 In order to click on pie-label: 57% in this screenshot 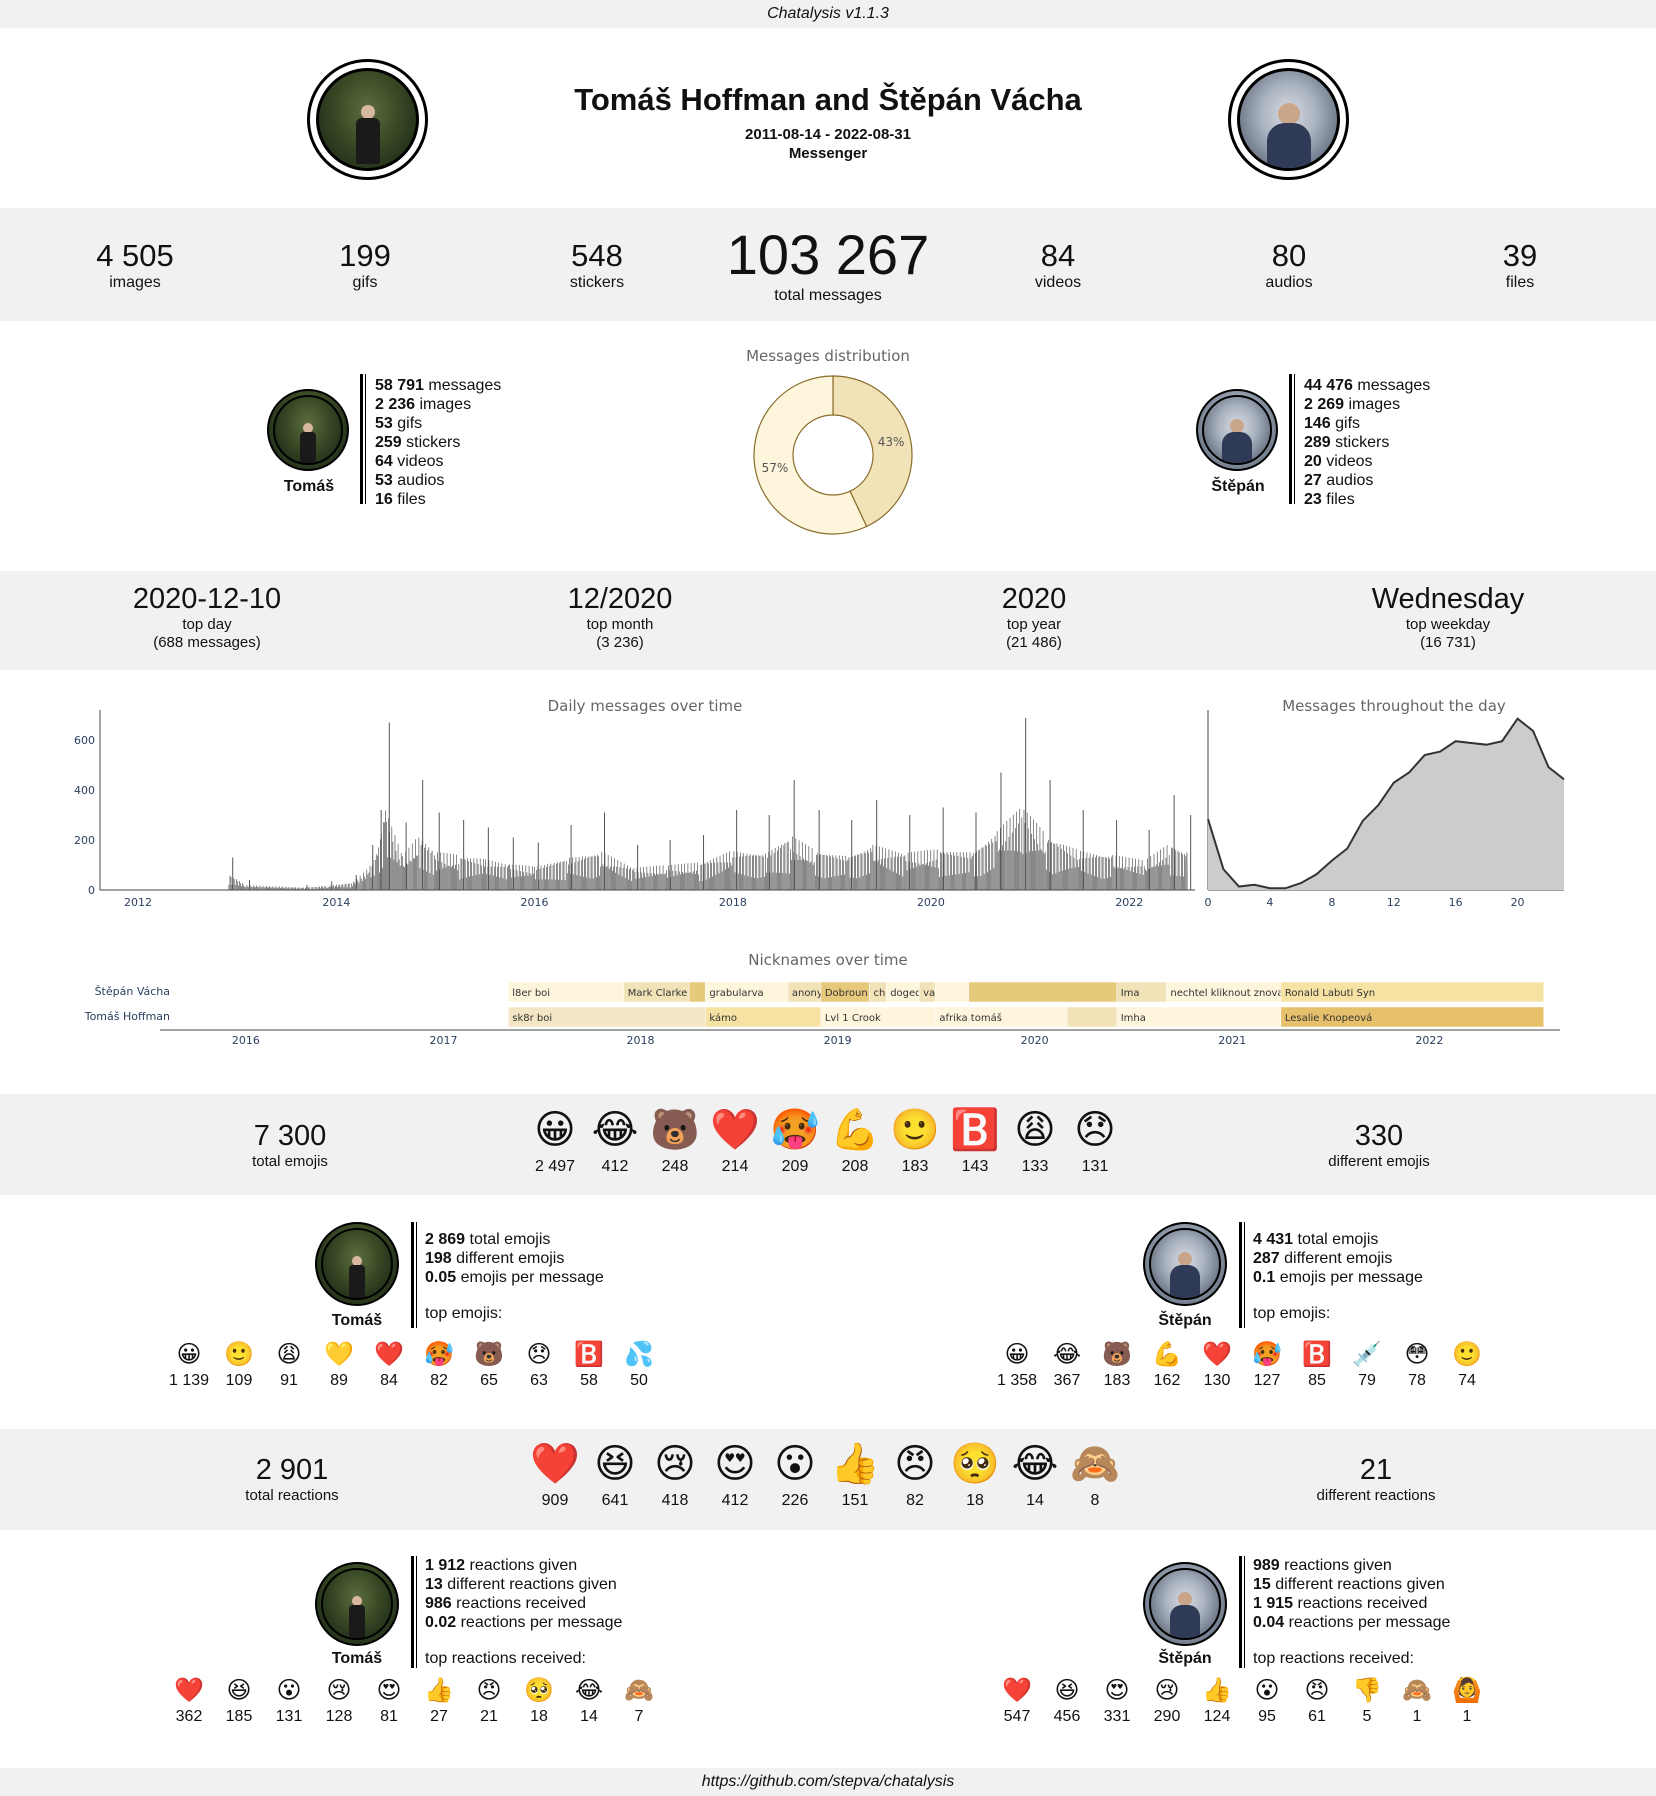, I will do `click(775, 468)`.